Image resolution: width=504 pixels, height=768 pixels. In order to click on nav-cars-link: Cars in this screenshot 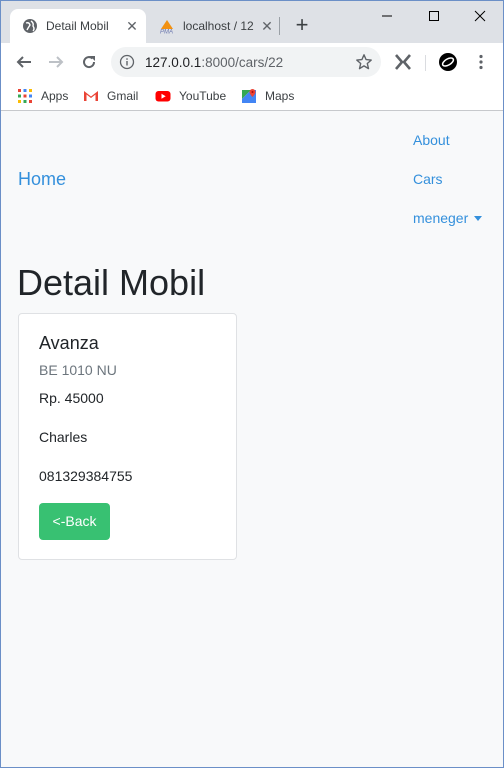, I will do `click(428, 179)`.